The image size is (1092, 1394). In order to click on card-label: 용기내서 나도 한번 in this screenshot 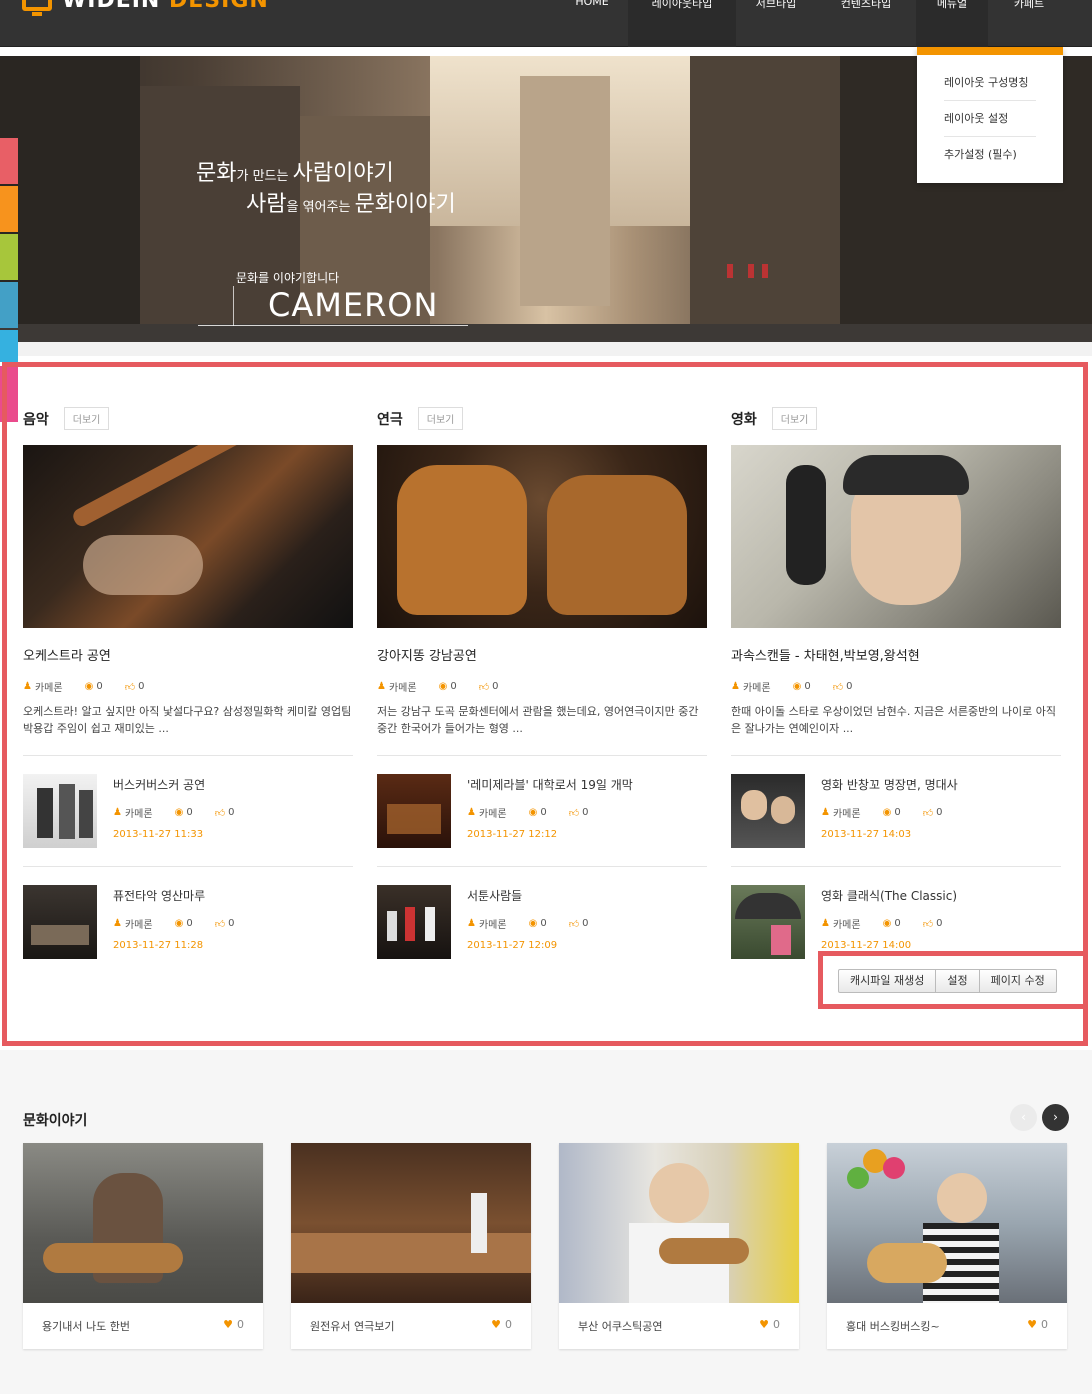, I will do `click(86, 1326)`.